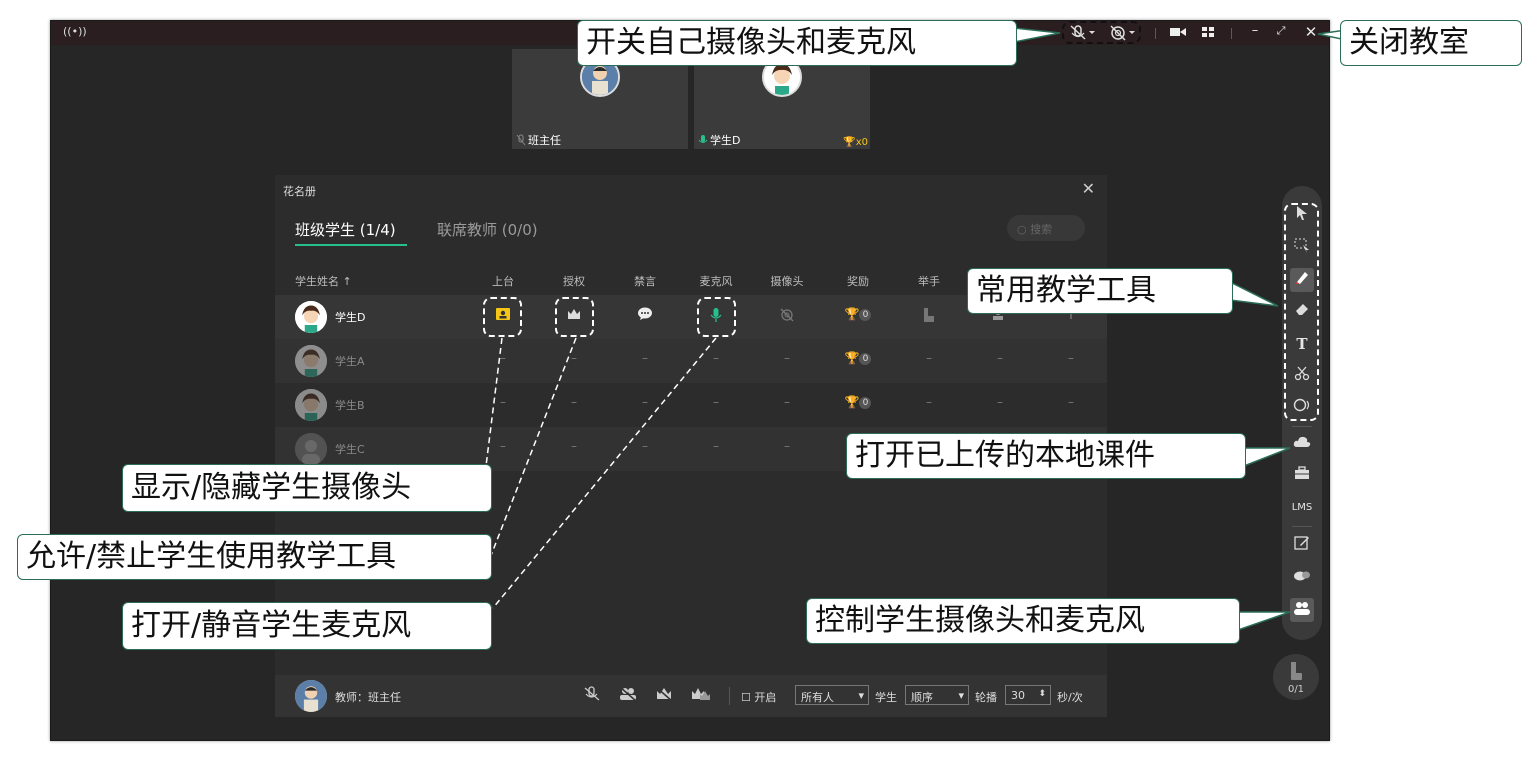 The height and width of the screenshot is (762, 1540). What do you see at coordinates (503, 281) in the screenshot?
I see `header-stage: 上台` at bounding box center [503, 281].